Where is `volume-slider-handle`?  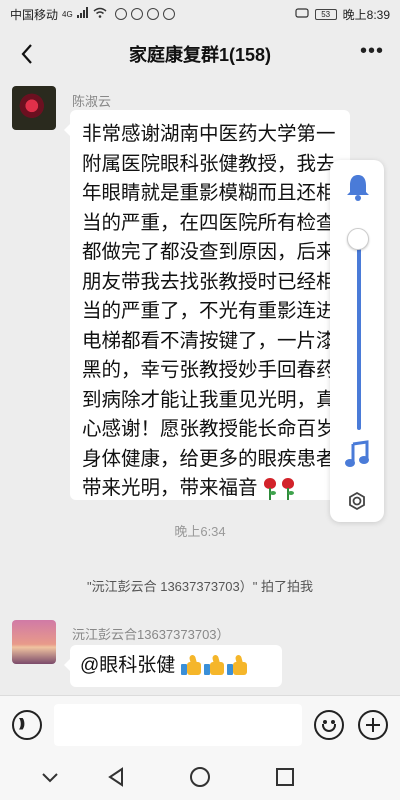
volume-slider-handle is located at coordinates (358, 239).